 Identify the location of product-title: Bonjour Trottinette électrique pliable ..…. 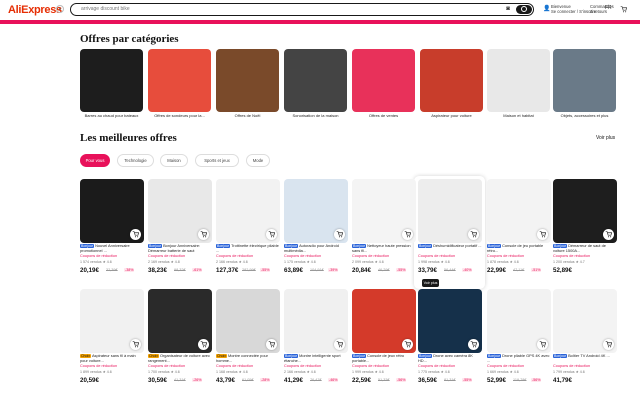
(248, 249).